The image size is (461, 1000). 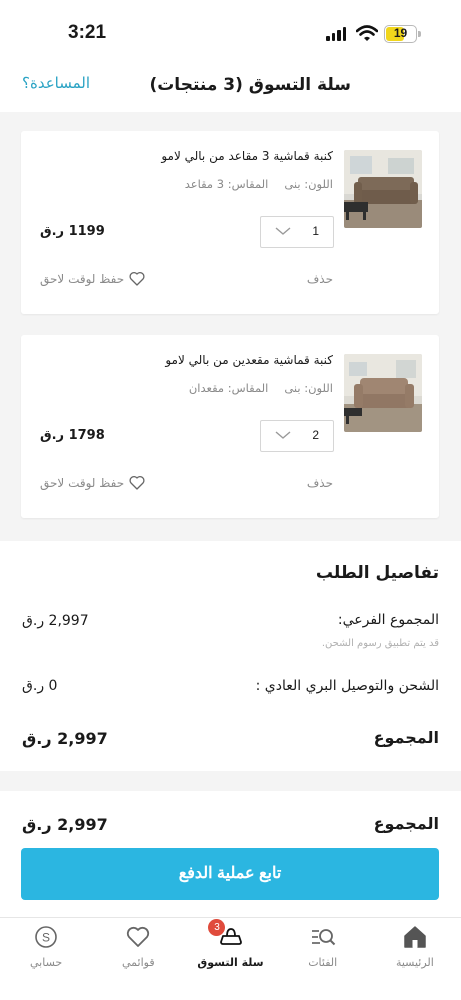 What do you see at coordinates (383, 189) in the screenshot?
I see `sofa-3-seater-icon` at bounding box center [383, 189].